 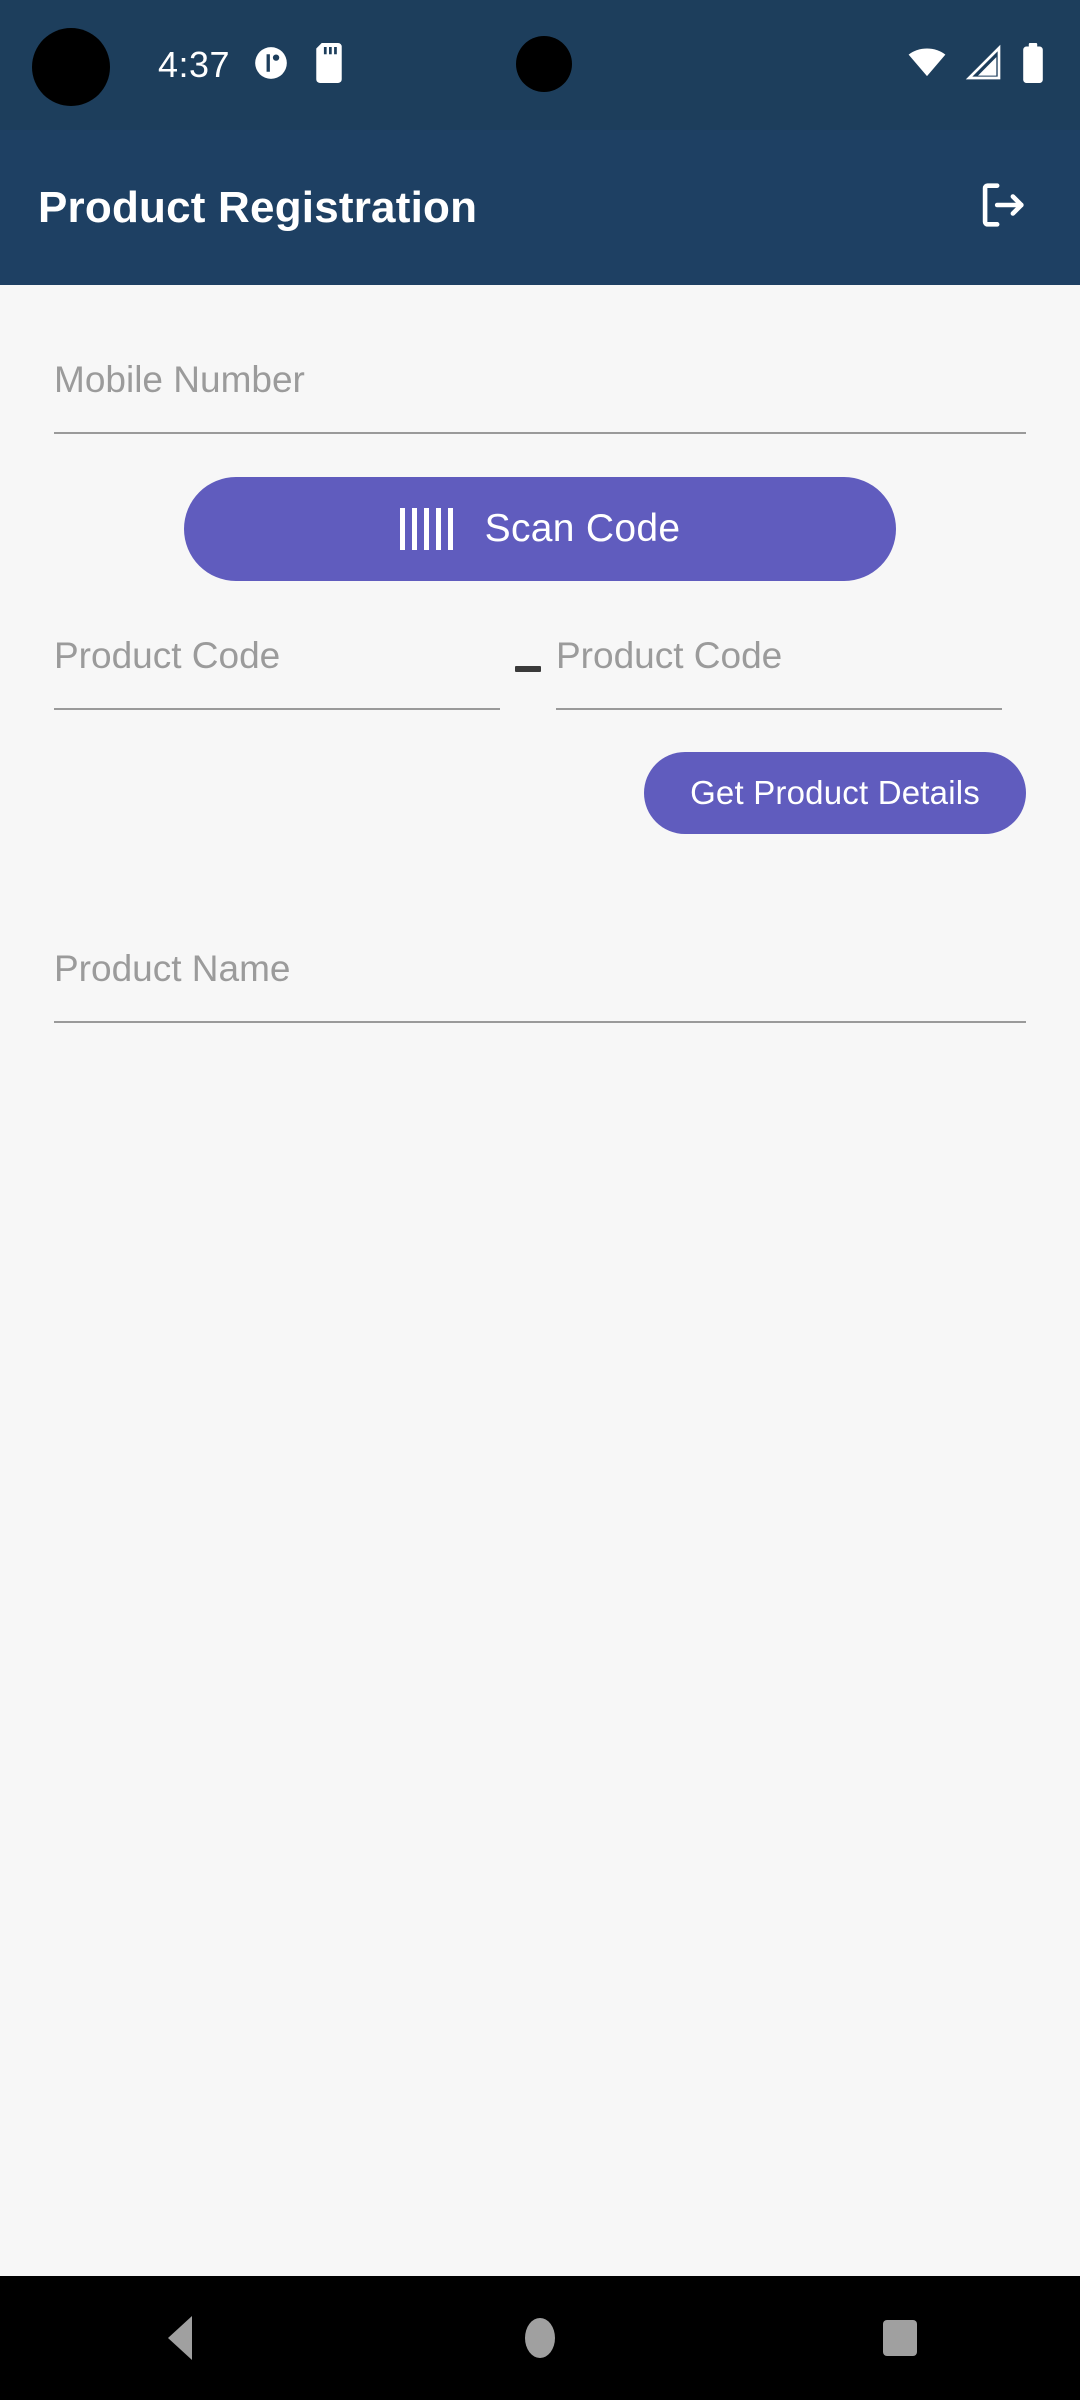 I want to click on product-code-row: Product Code Product Code, so click(x=540, y=673).